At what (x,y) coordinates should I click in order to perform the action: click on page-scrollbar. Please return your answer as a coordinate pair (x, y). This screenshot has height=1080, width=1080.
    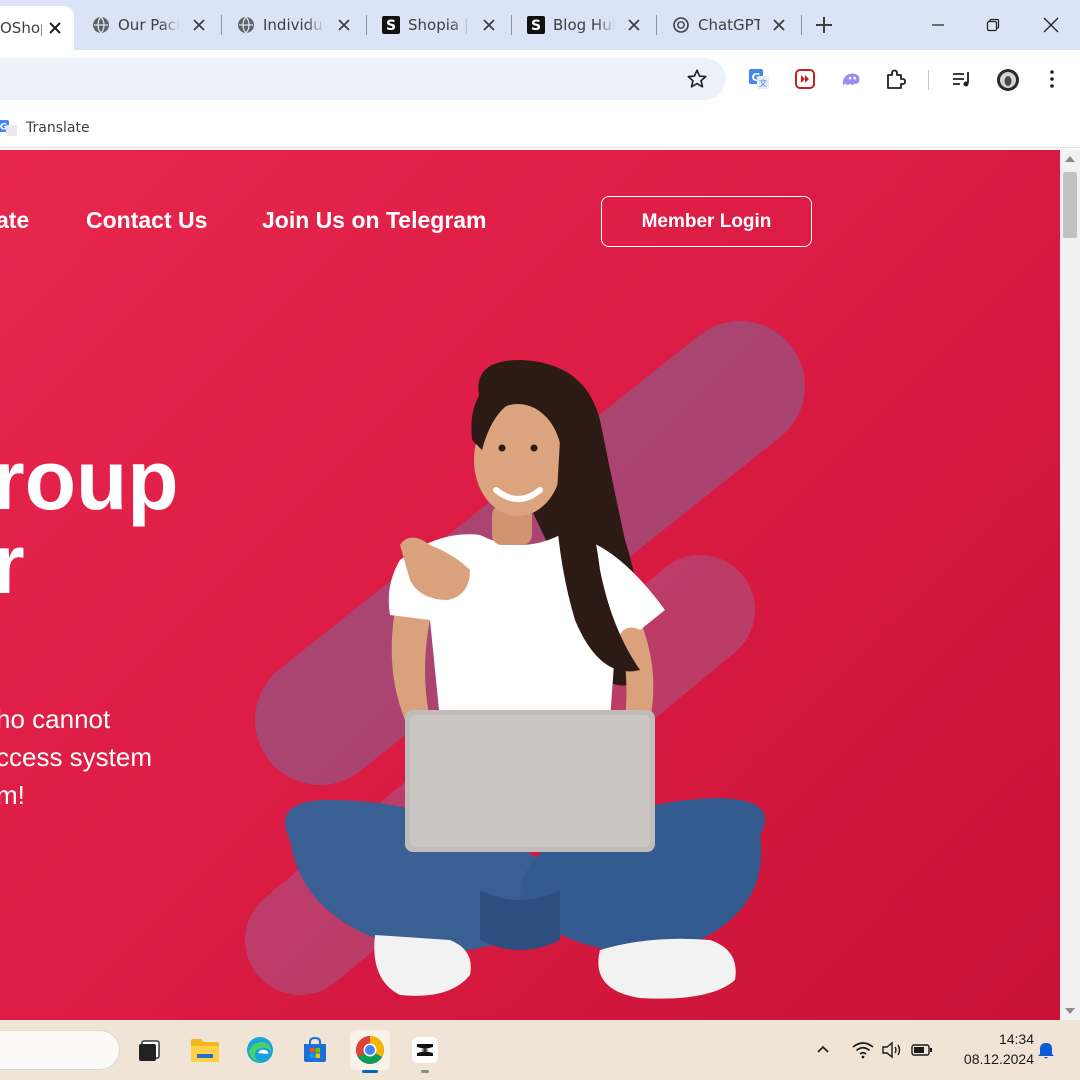
    Looking at the image, I should click on (1070, 585).